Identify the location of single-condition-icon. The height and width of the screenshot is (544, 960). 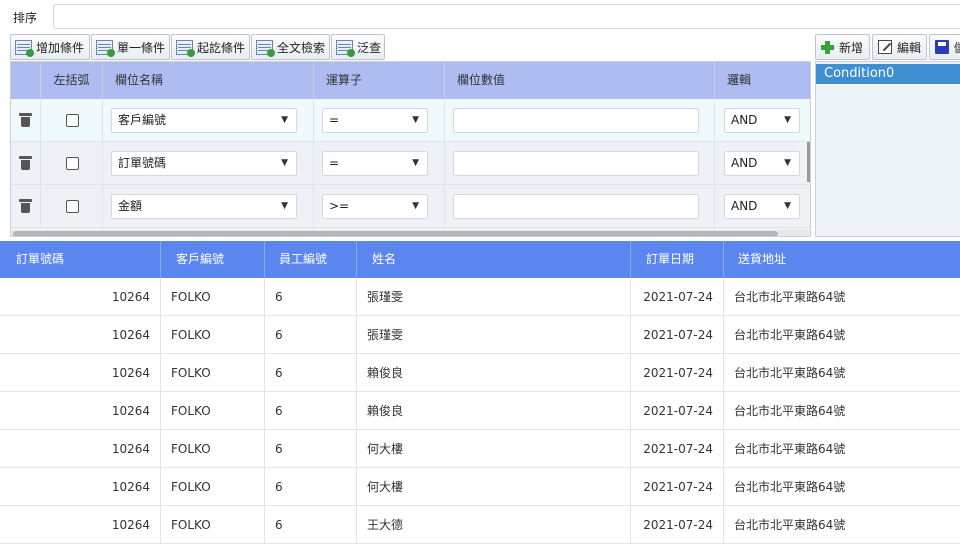
(105, 48).